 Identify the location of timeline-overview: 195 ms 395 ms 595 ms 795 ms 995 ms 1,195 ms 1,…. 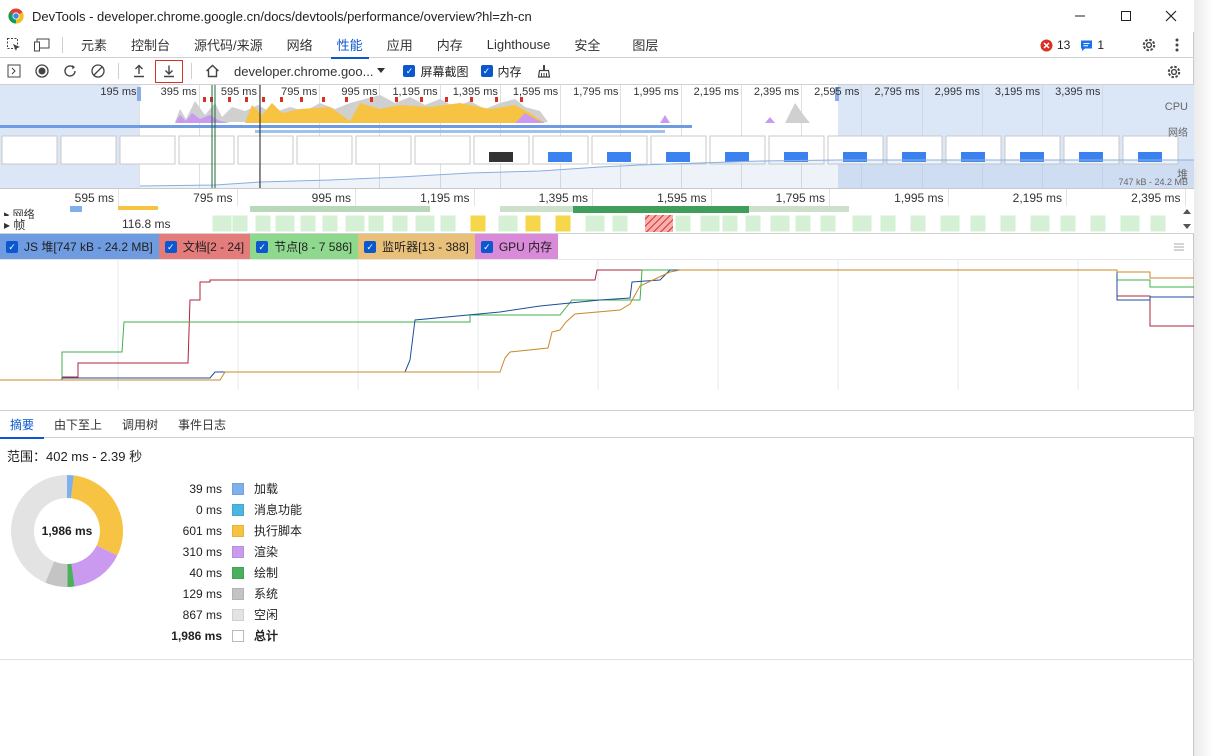
(597, 136).